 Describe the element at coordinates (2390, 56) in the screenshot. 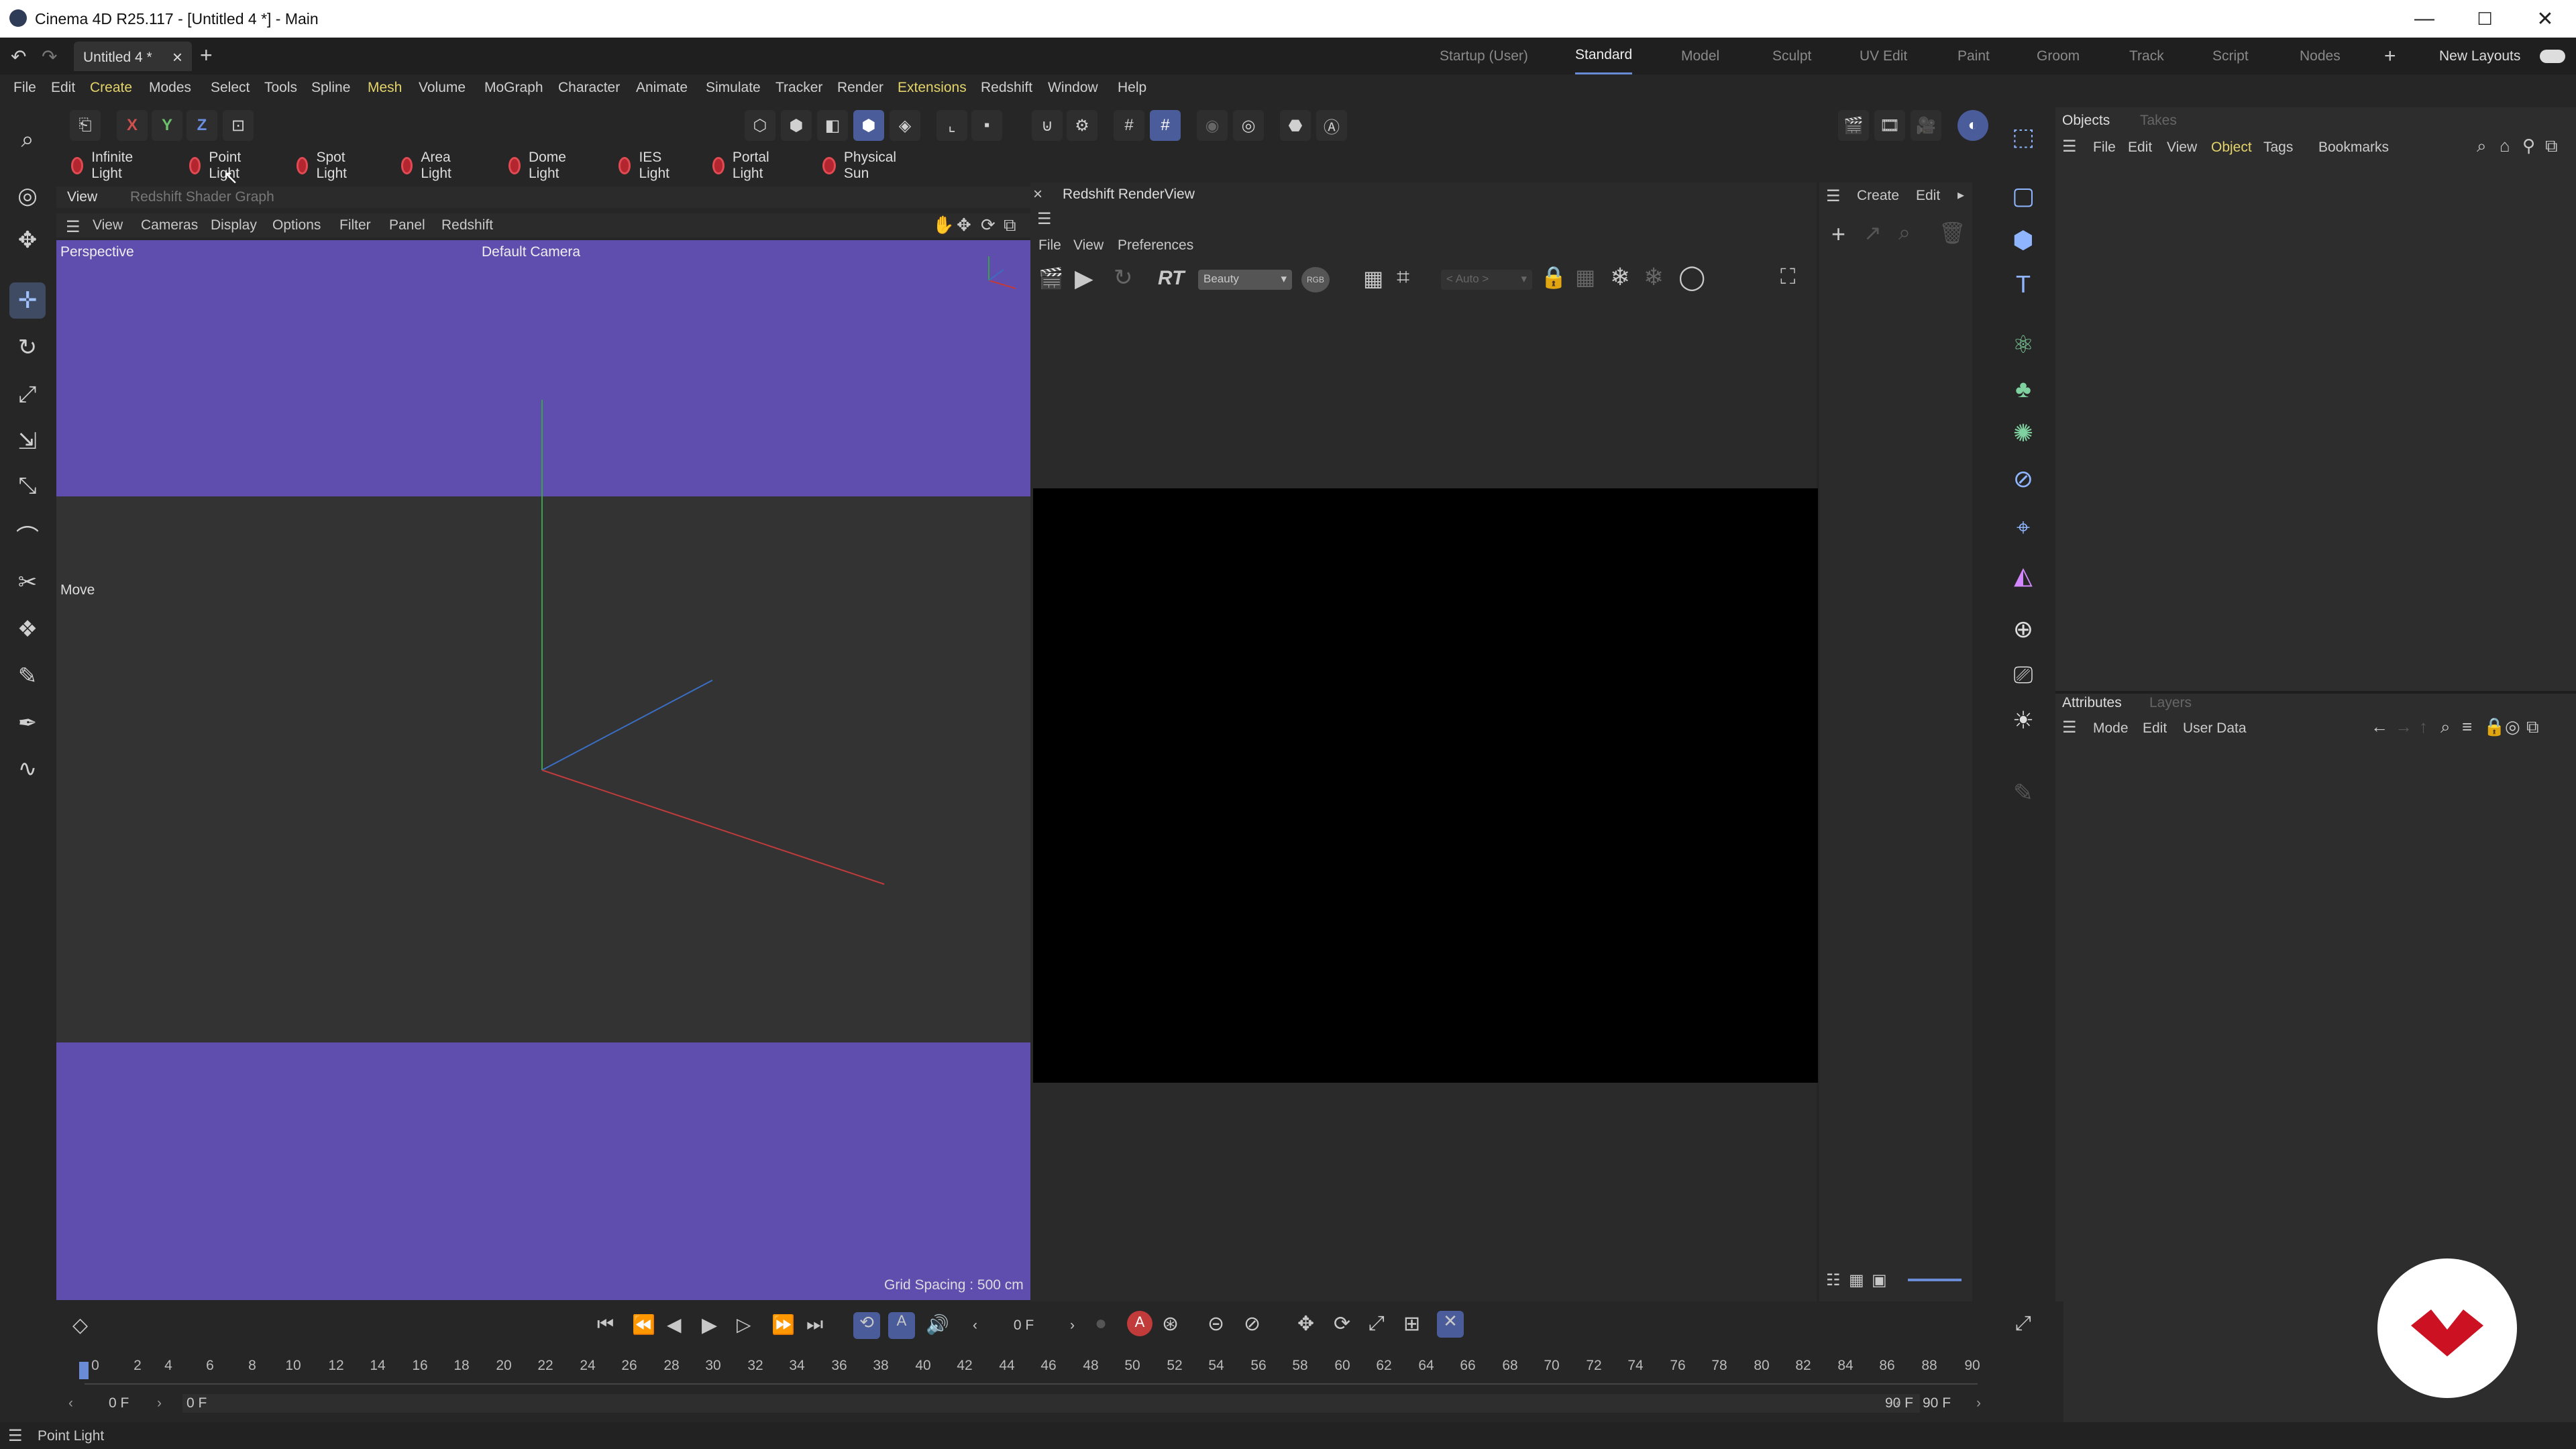

I see `add-layout-icon: +` at that location.